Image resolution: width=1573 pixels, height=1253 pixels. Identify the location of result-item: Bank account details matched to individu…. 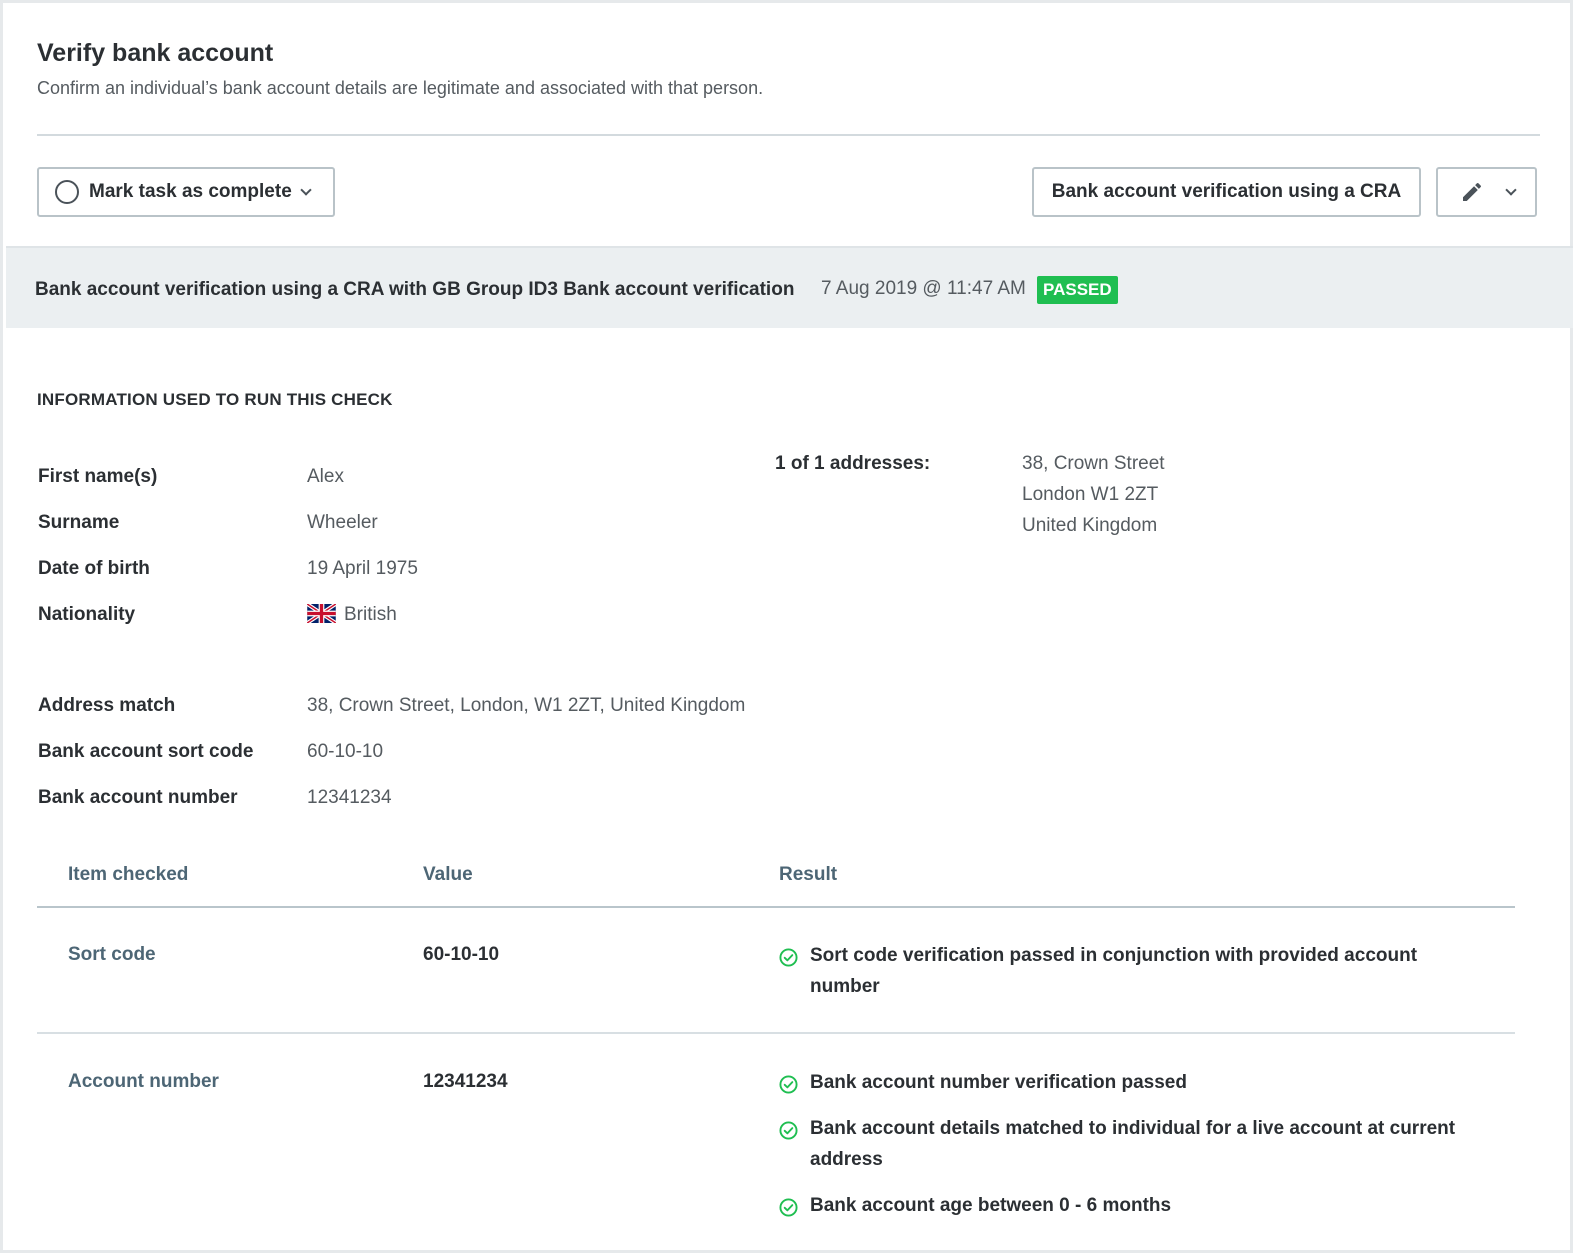
(1129, 1146).